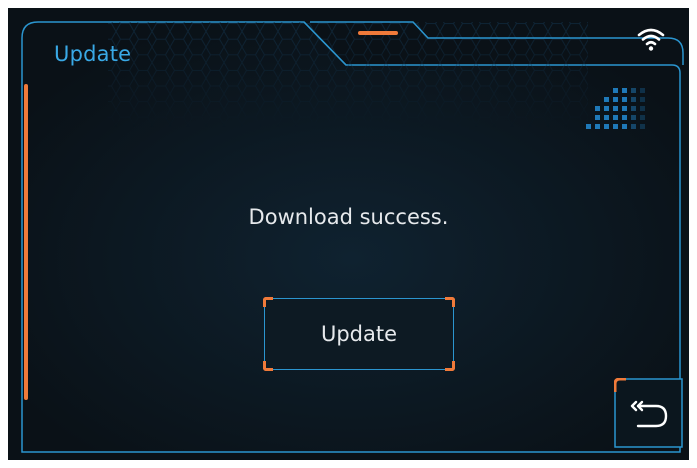  I want to click on back-button, so click(649, 413).